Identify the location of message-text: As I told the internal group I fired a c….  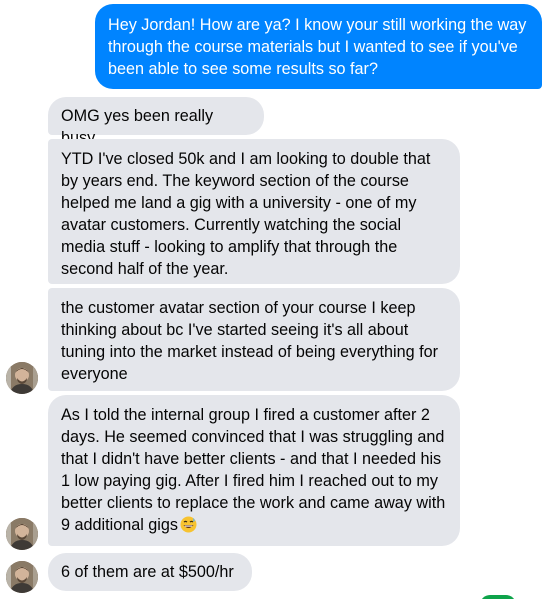
(253, 470).